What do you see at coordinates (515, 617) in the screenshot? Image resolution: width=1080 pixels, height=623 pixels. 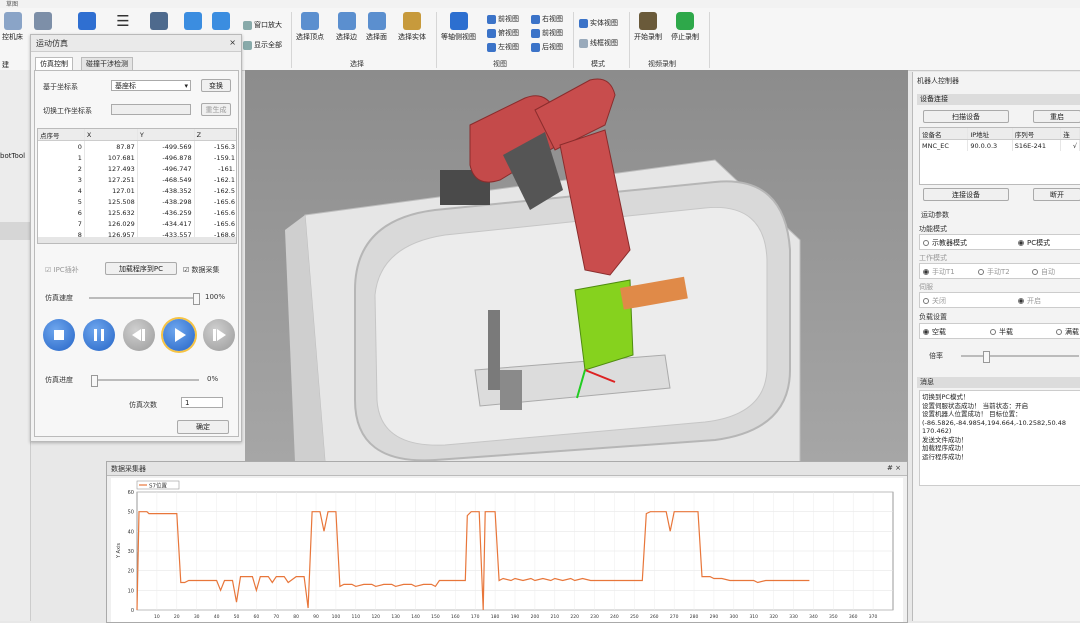 I see `x-tick-label: 190` at bounding box center [515, 617].